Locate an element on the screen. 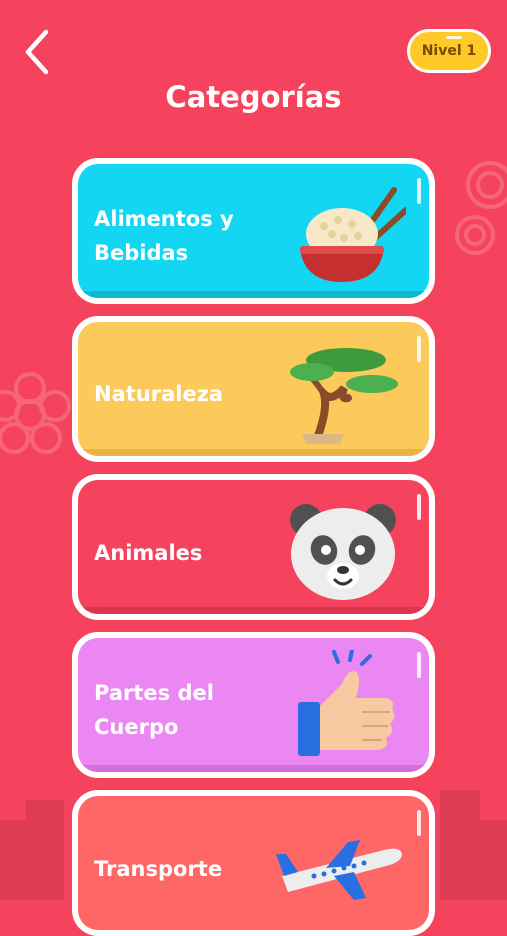 Image resolution: width=507 pixels, height=936 pixels. category-label: Alimentos y Bebidas is located at coordinates (164, 236).